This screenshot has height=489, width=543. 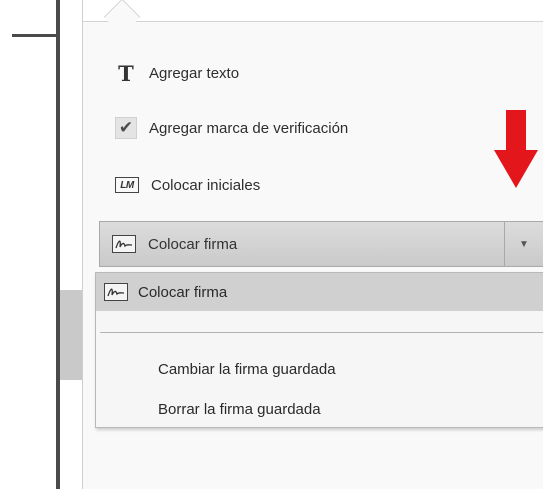 What do you see at coordinates (280, 185) in the screenshot?
I see `place-initials-item: LM Colocar iniciales` at bounding box center [280, 185].